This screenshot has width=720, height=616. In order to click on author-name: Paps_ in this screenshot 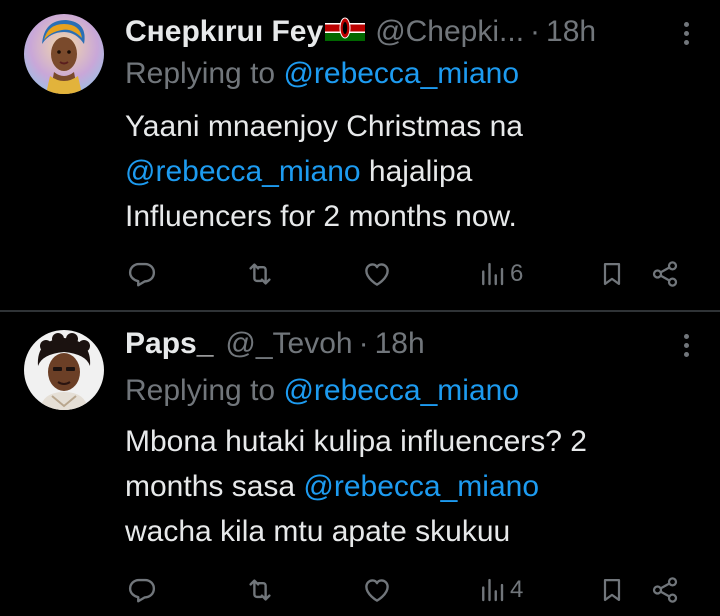, I will do `click(169, 344)`.